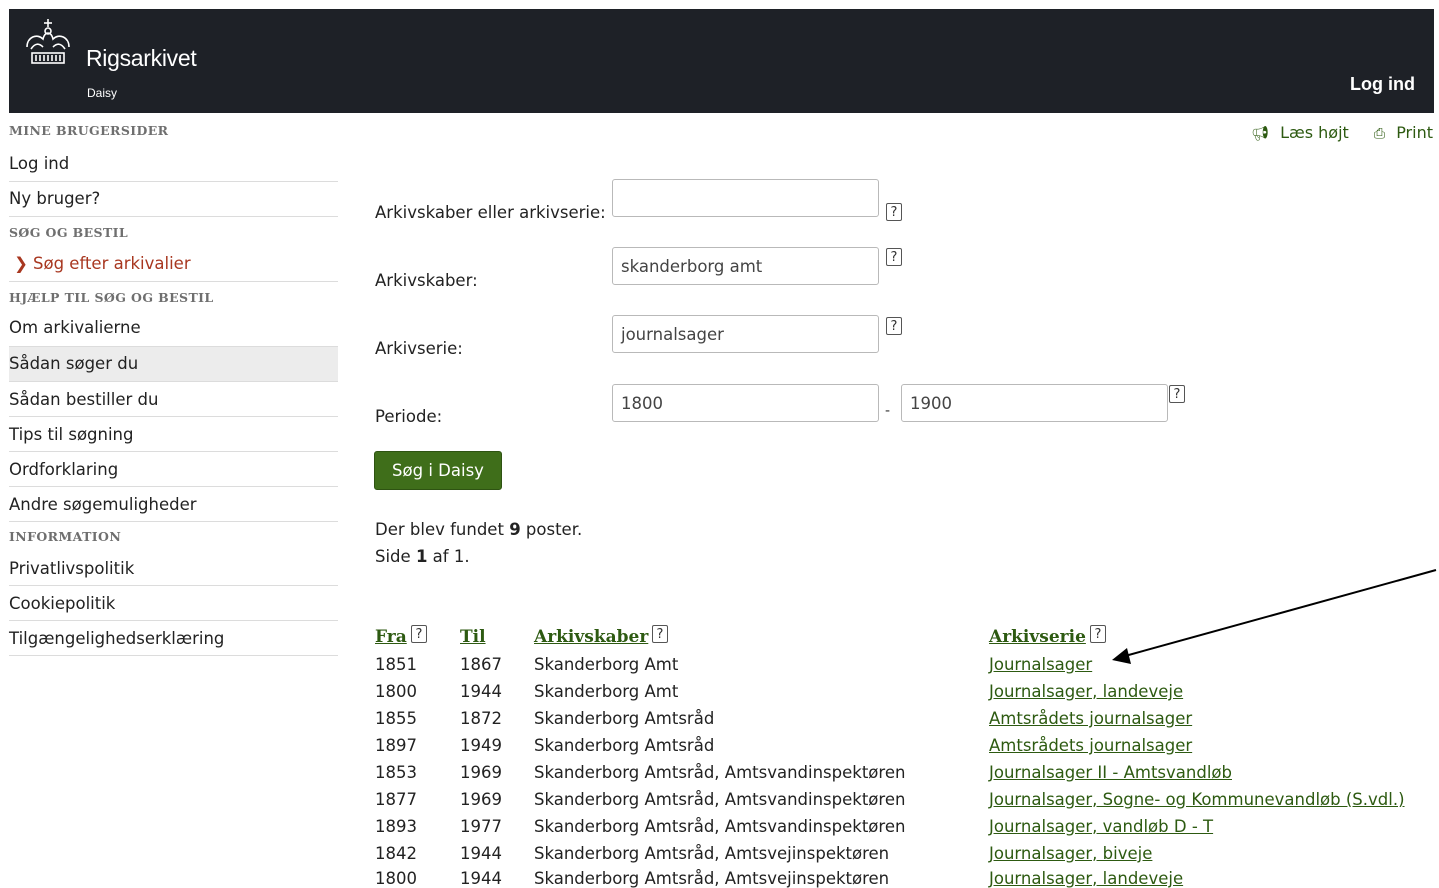 The image size is (1439, 888). Describe the element at coordinates (554, 529) in the screenshot. I see `result-count-suffix: poster.` at that location.